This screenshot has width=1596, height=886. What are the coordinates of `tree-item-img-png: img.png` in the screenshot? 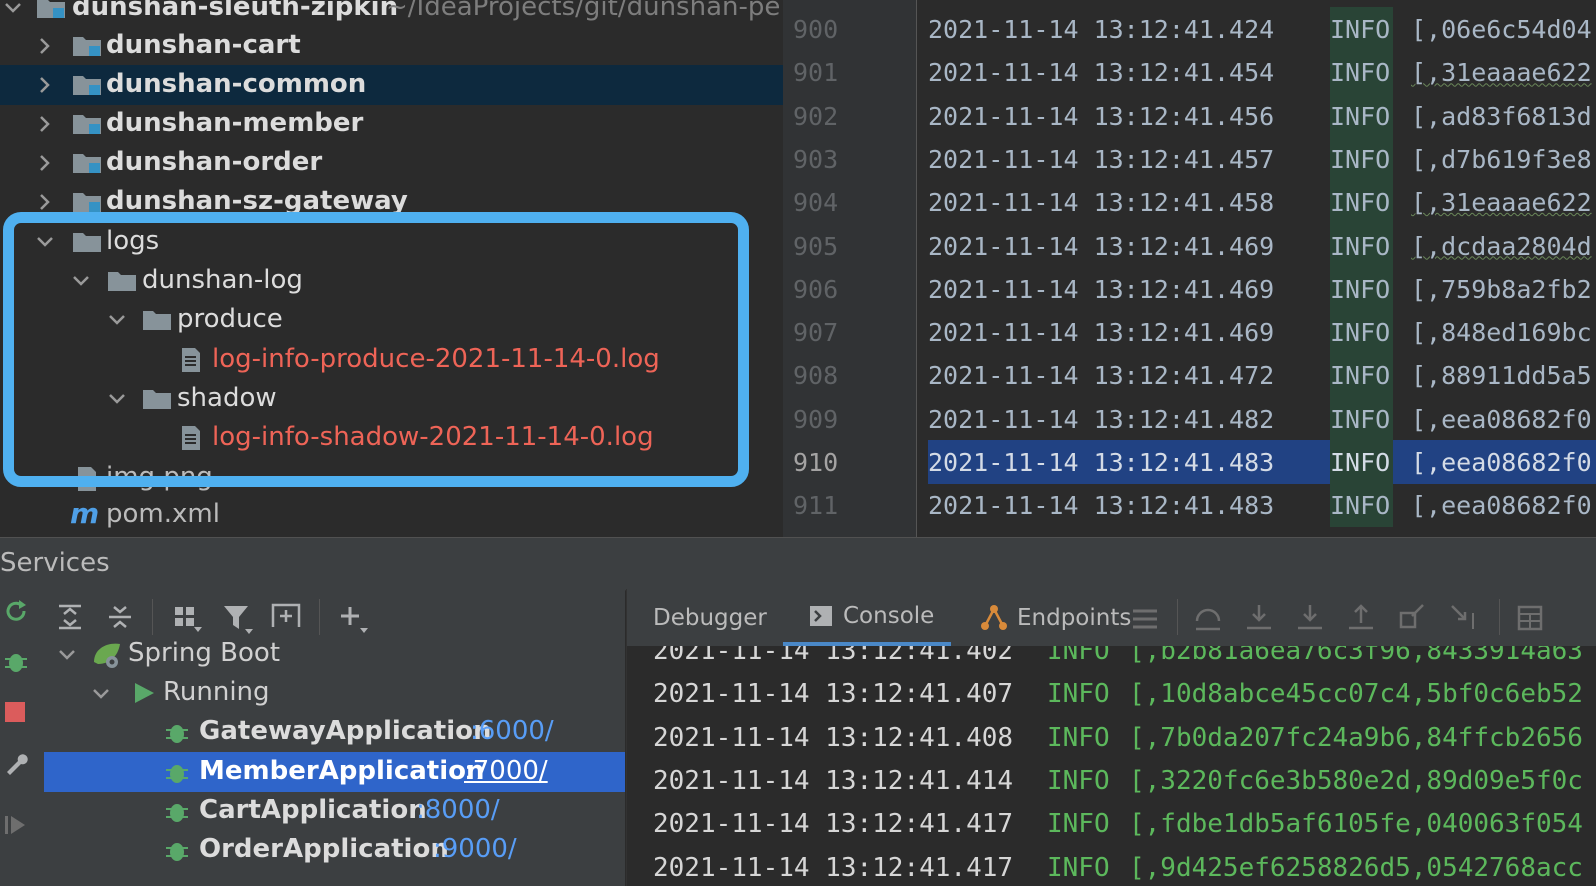 It's located at (391, 482).